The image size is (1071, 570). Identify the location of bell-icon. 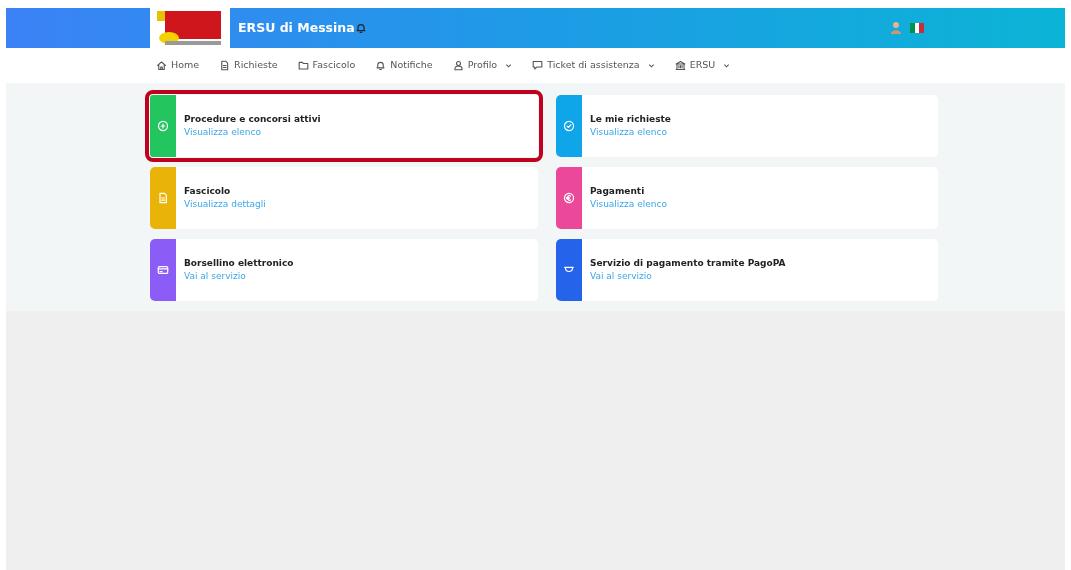
(381, 65).